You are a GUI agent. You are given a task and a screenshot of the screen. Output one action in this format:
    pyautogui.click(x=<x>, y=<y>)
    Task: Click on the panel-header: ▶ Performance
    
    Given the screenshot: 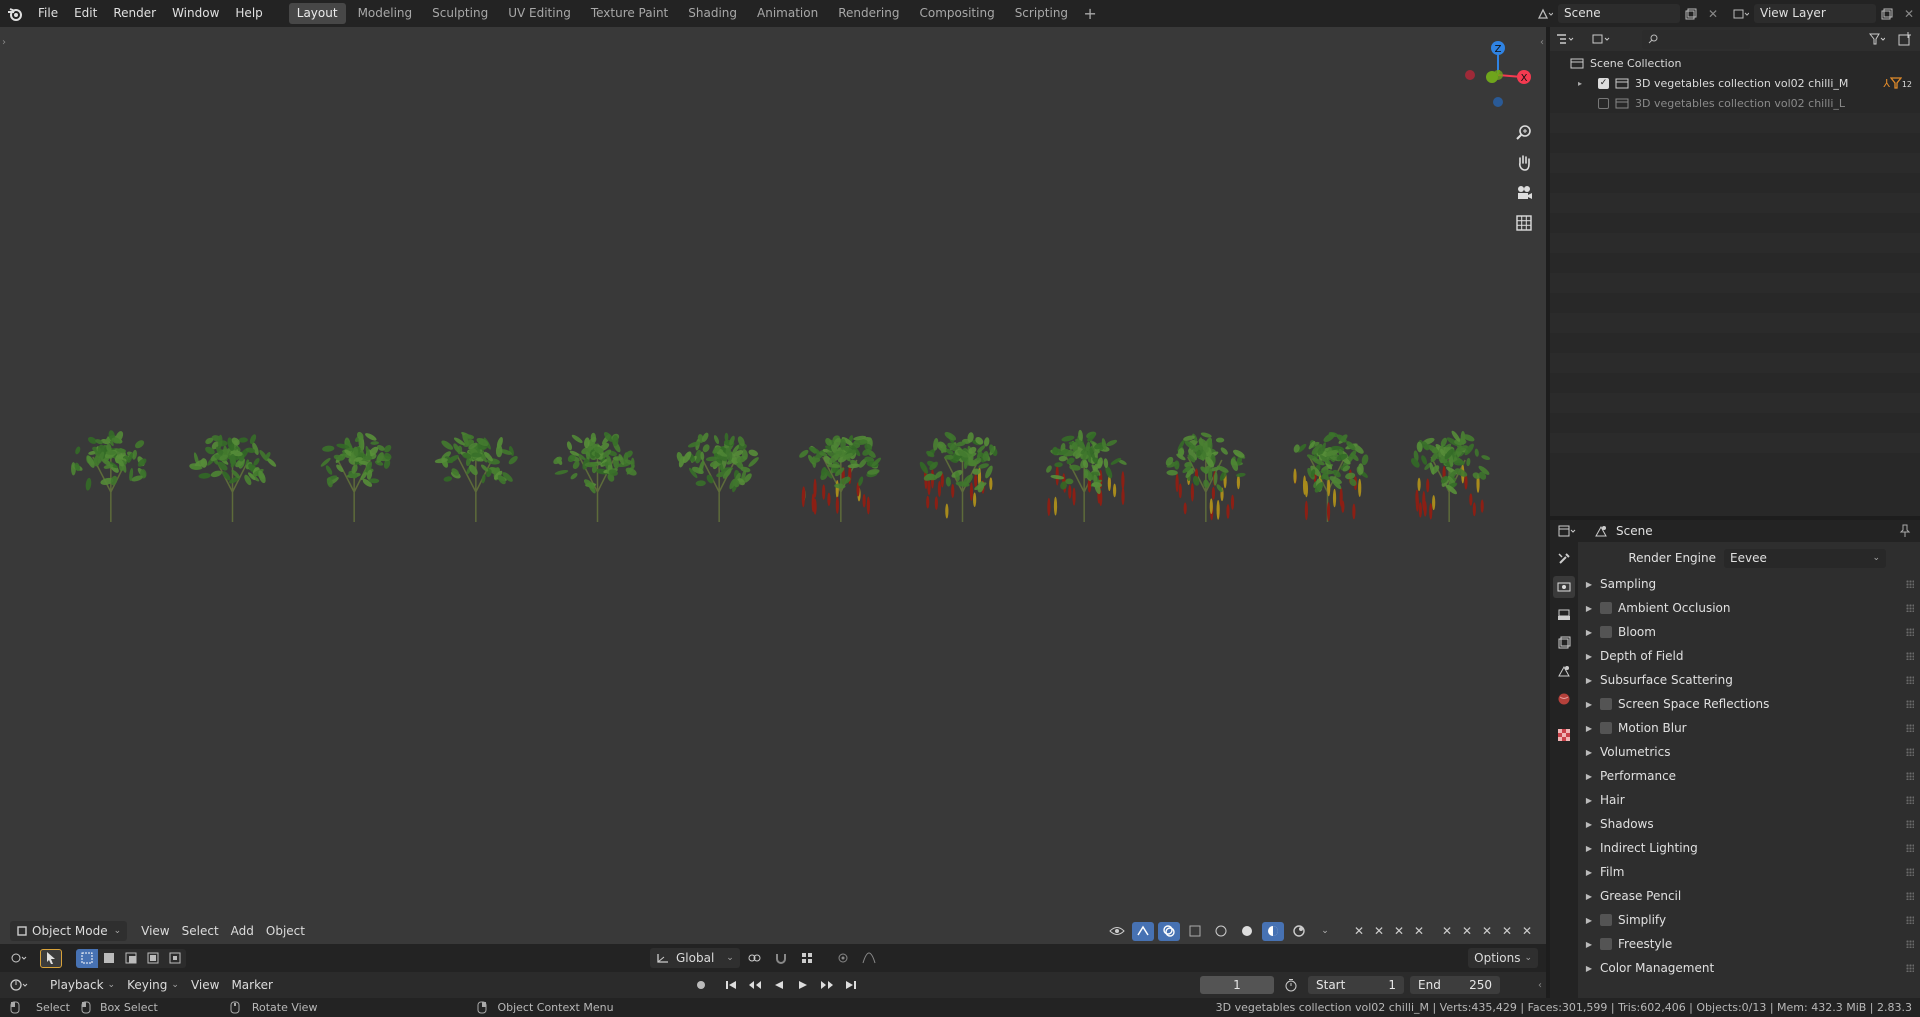 What is the action you would take?
    pyautogui.click(x=1749, y=776)
    